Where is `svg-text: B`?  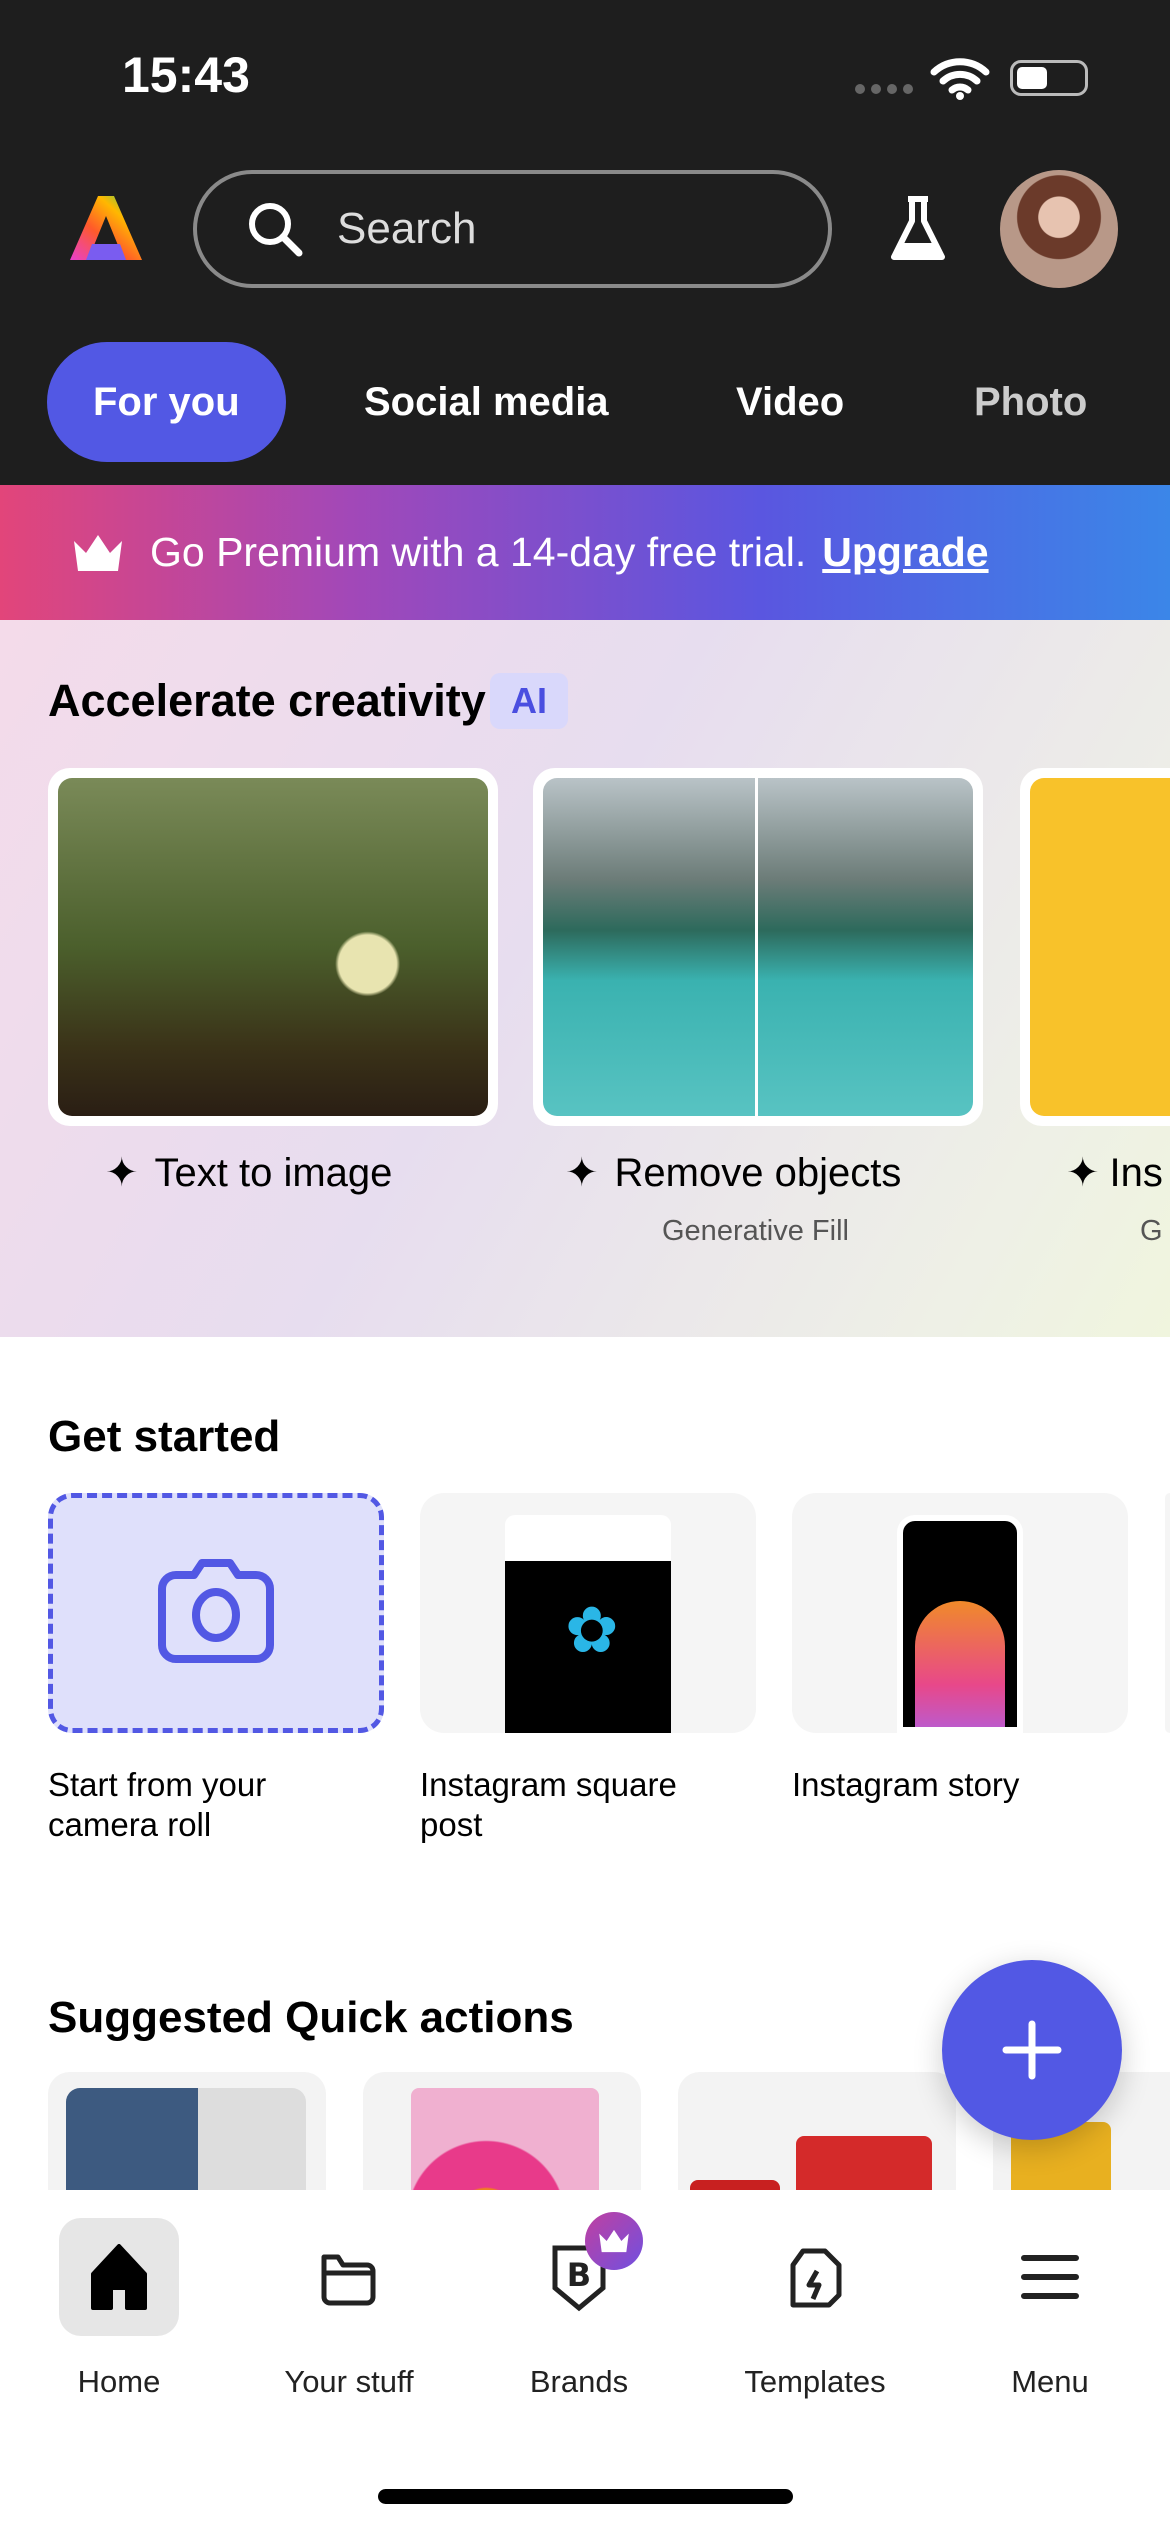
svg-text: B is located at coordinates (579, 2275).